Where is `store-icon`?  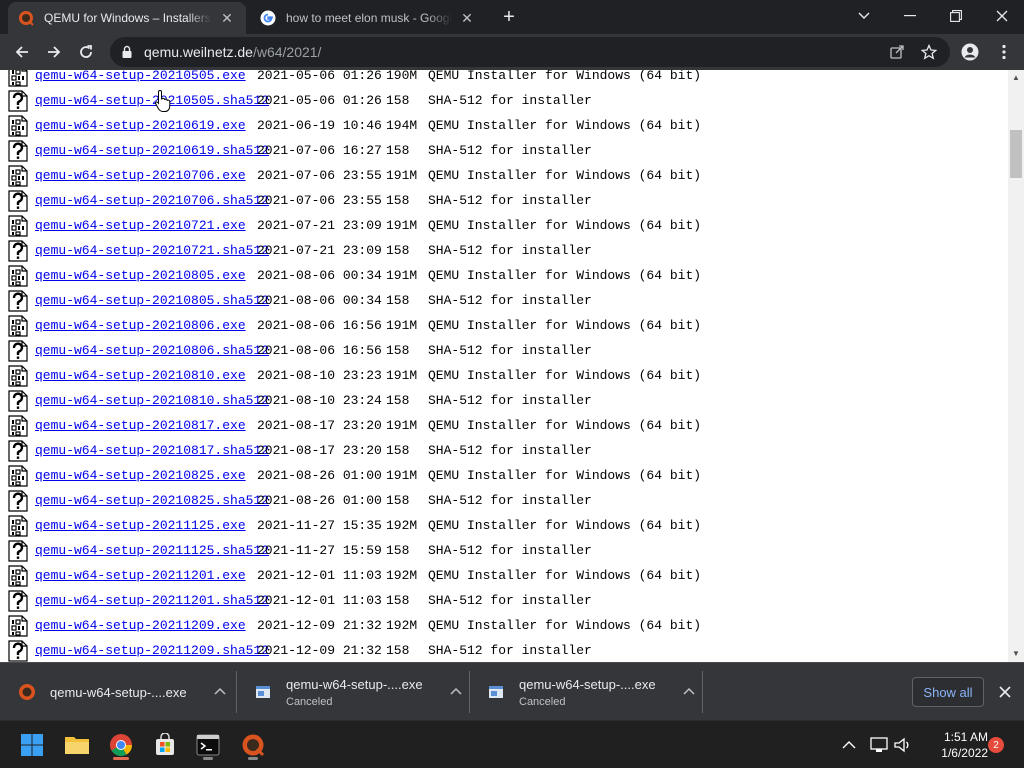
store-icon is located at coordinates (165, 745).